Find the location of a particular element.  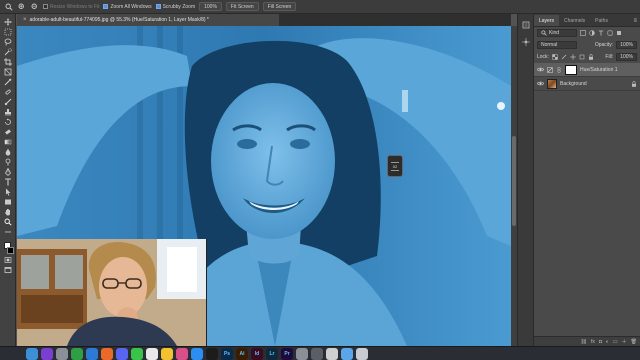

scrubby-zoom-label: Scrubby Zoom is located at coordinates (179, 6).